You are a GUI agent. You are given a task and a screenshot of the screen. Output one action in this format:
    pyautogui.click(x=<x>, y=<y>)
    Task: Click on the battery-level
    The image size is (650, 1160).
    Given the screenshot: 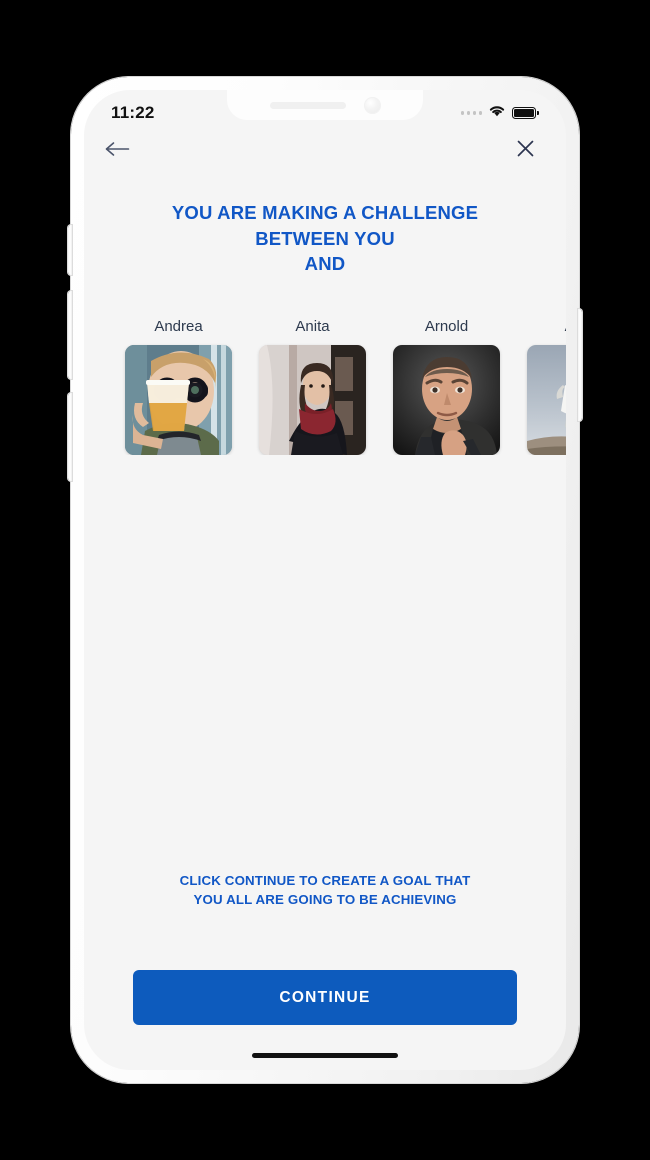 What is the action you would take?
    pyautogui.click(x=524, y=113)
    